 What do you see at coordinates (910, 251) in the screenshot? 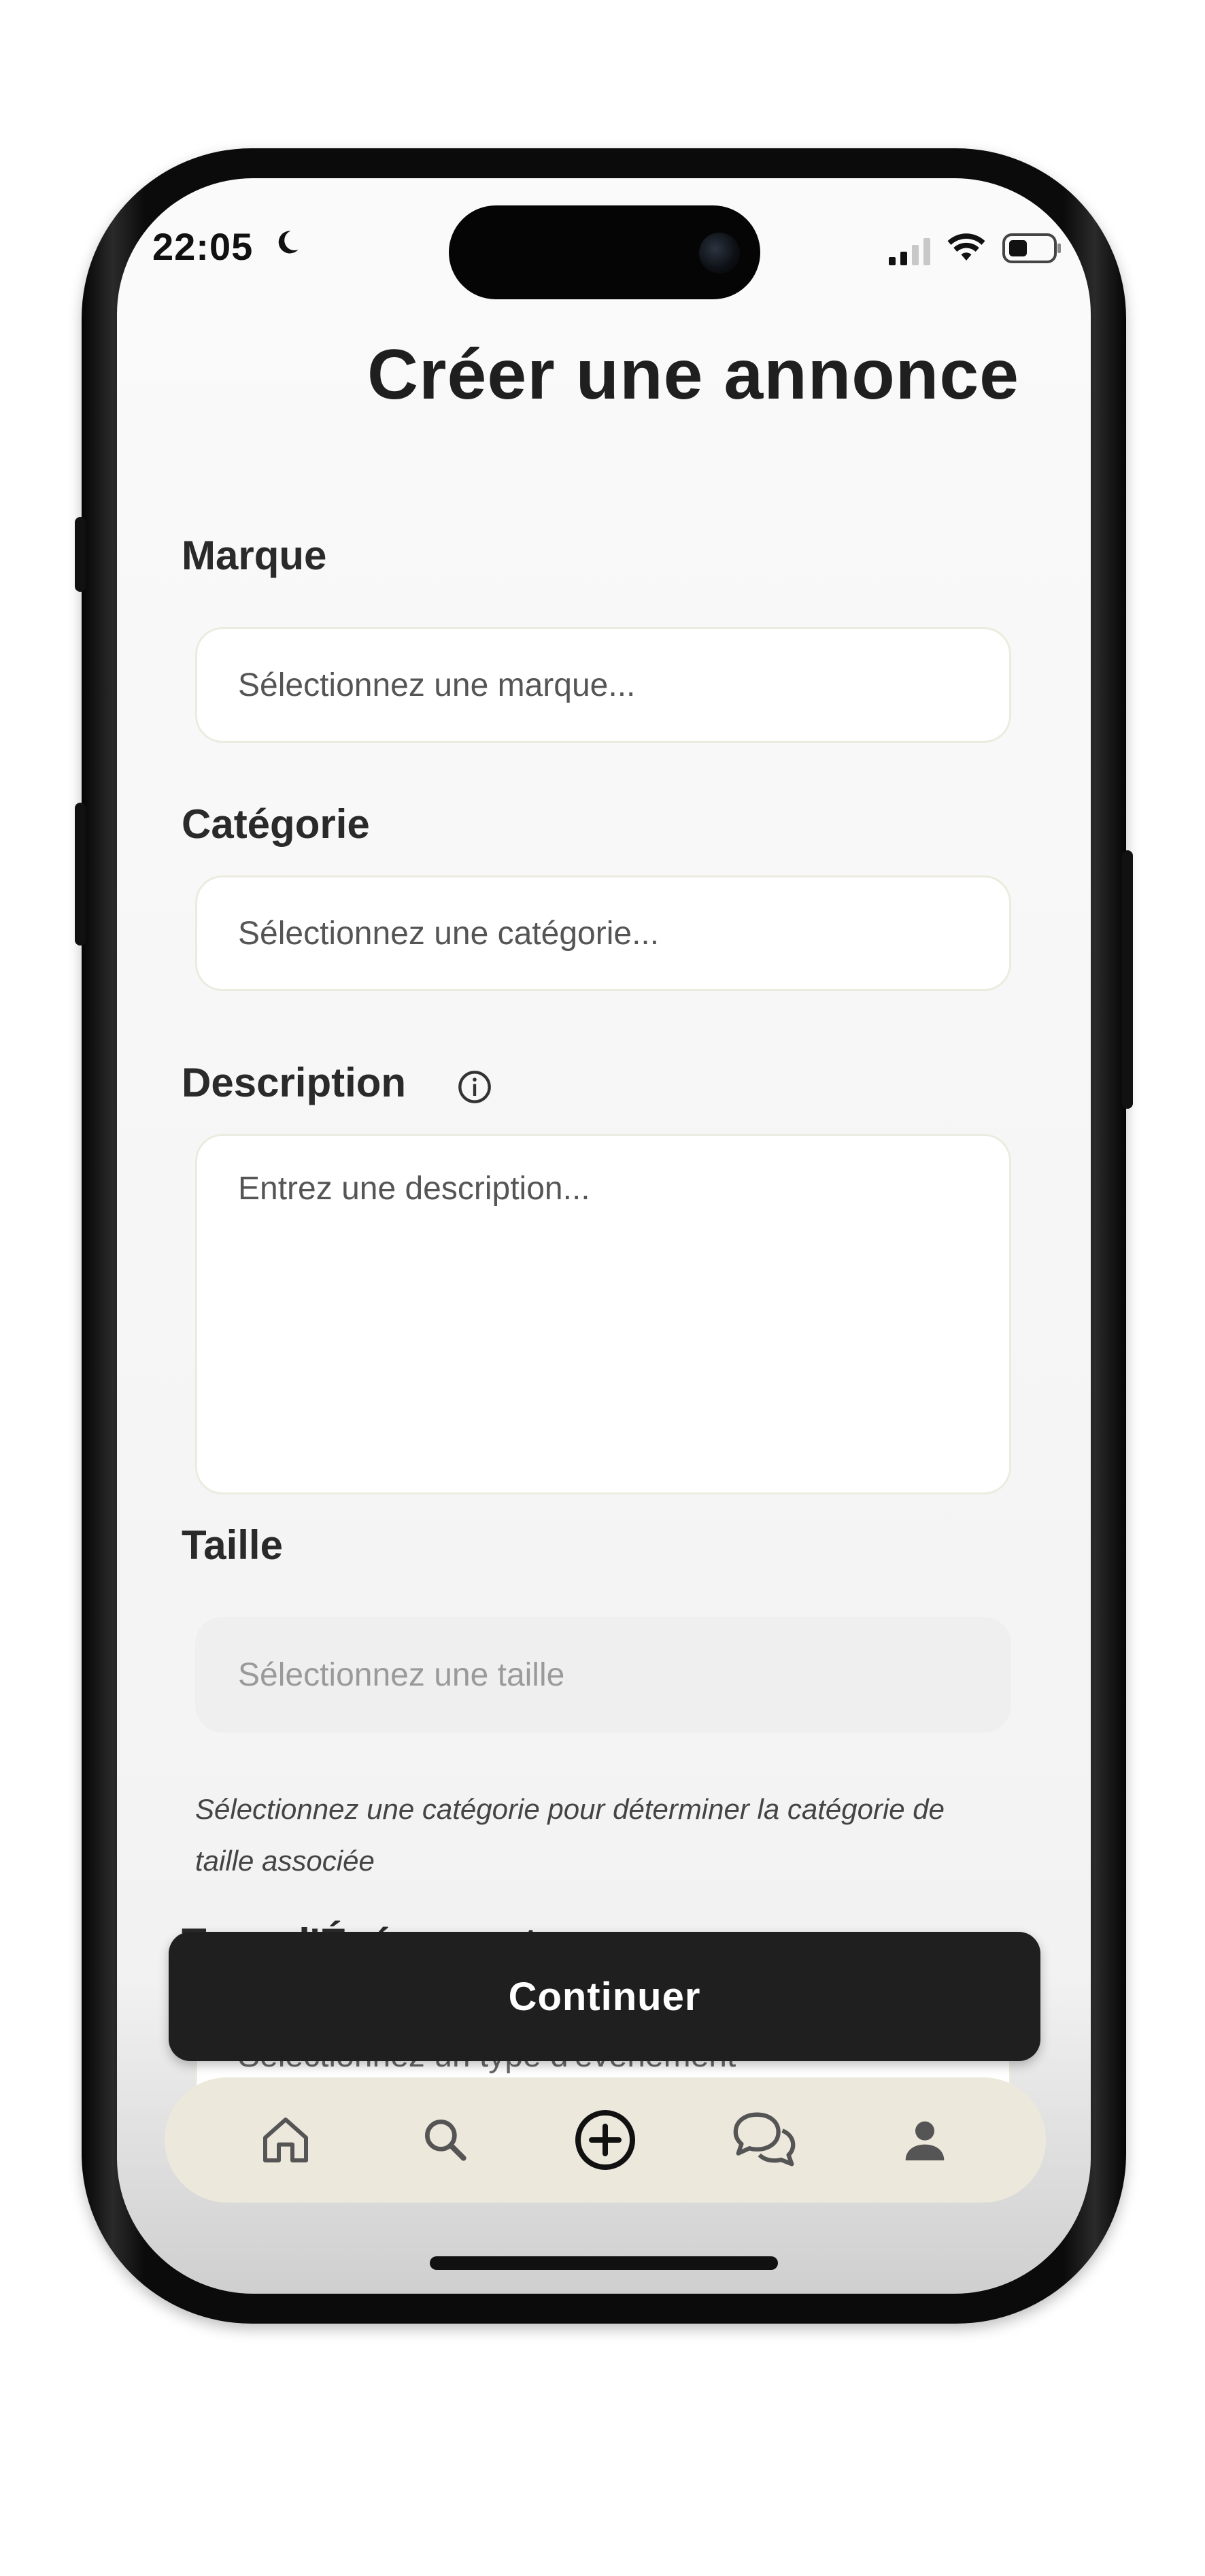
I see `signal-icon` at bounding box center [910, 251].